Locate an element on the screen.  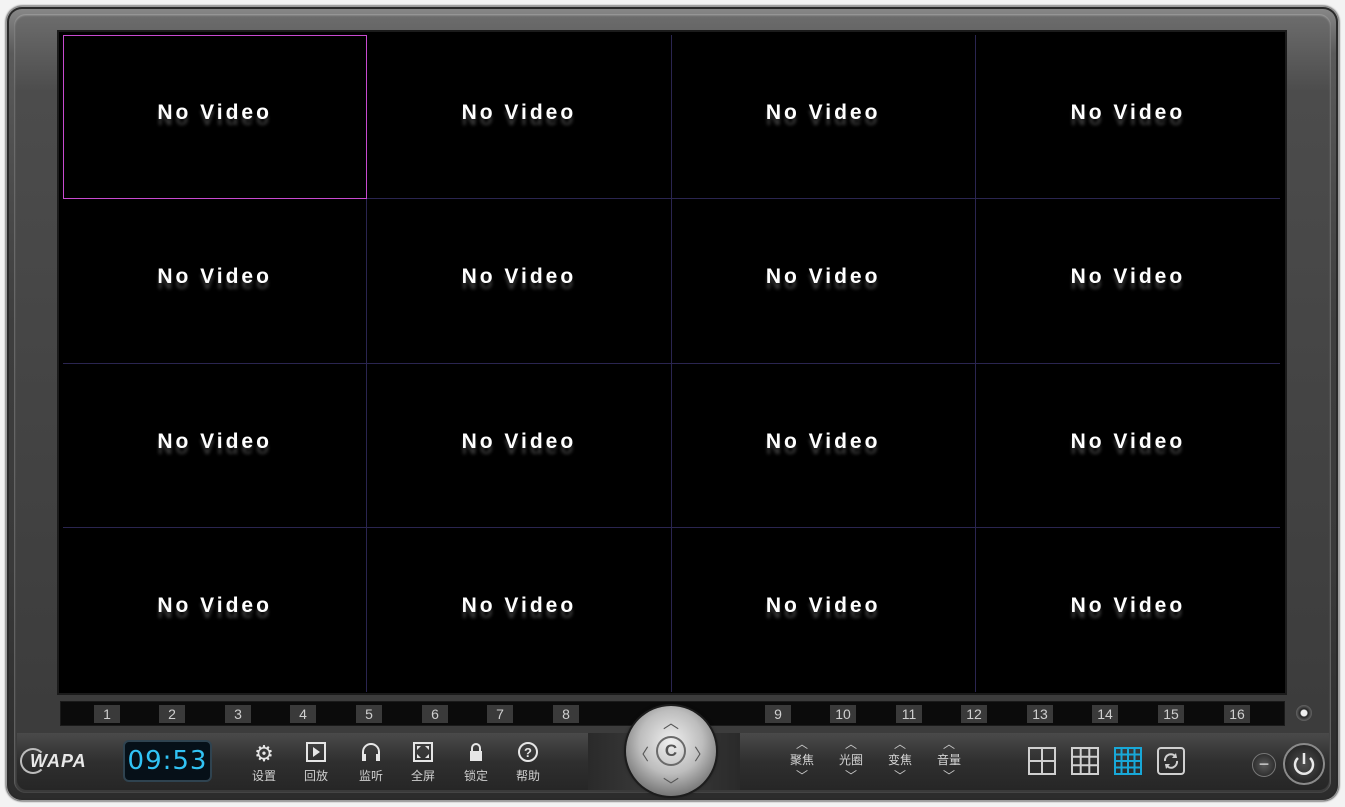
channel-button-15: 15 is located at coordinates (1171, 714).